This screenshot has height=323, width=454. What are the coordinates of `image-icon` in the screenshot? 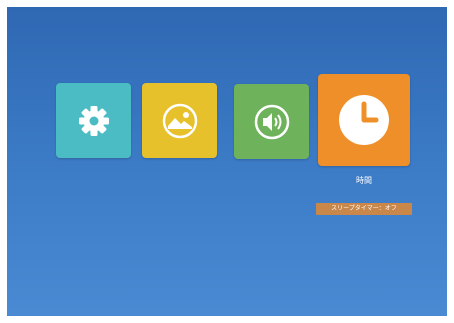 It's located at (179, 120).